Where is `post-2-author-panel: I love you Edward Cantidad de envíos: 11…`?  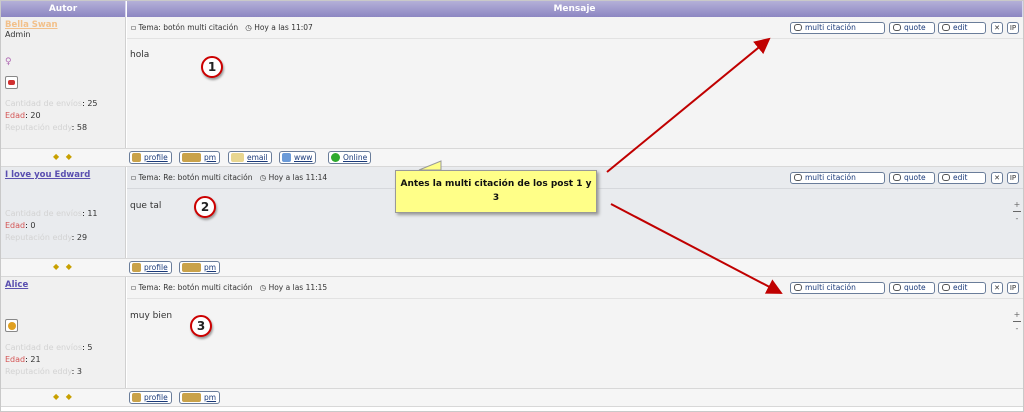
post-2-author-panel: I love you Edward Cantidad de envíos: 11… is located at coordinates (63, 212).